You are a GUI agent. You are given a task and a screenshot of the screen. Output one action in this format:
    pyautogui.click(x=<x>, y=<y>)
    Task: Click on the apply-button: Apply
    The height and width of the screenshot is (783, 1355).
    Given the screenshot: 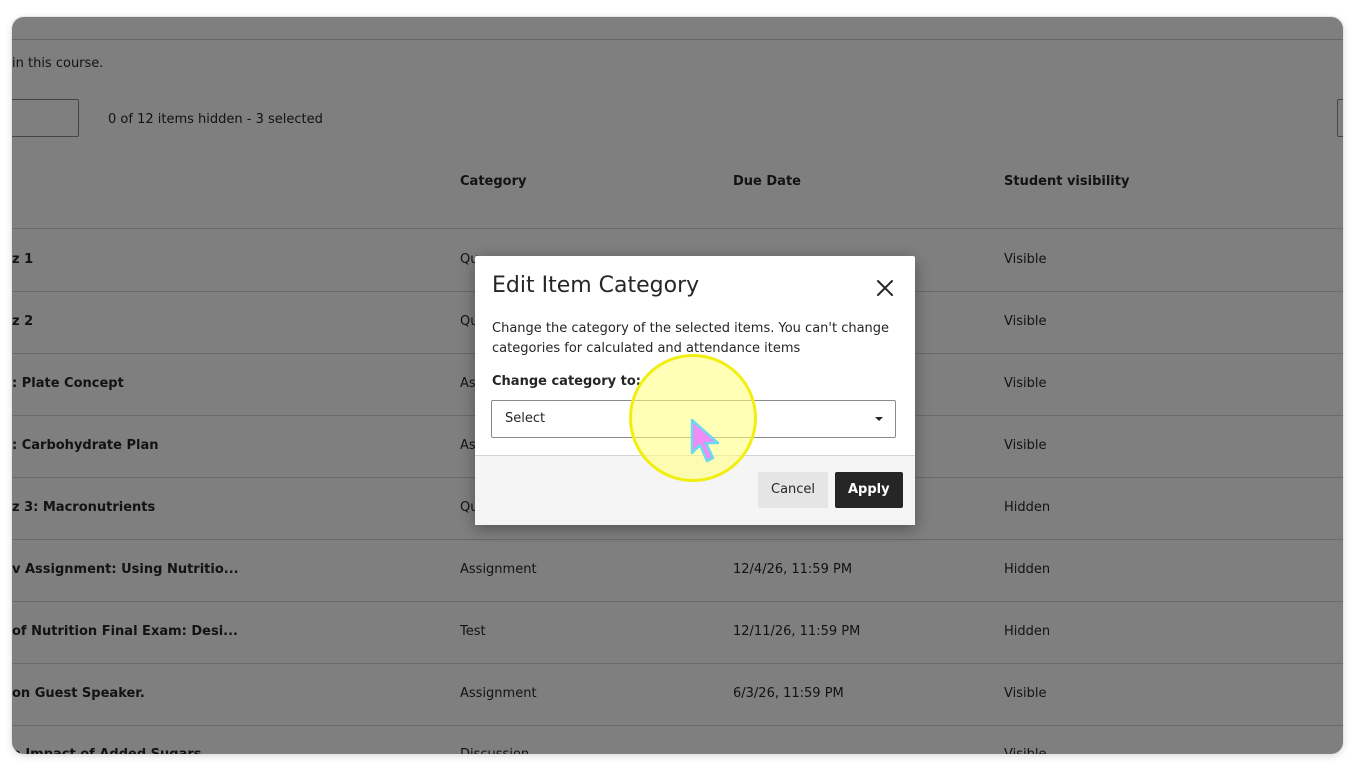 What is the action you would take?
    pyautogui.click(x=869, y=490)
    